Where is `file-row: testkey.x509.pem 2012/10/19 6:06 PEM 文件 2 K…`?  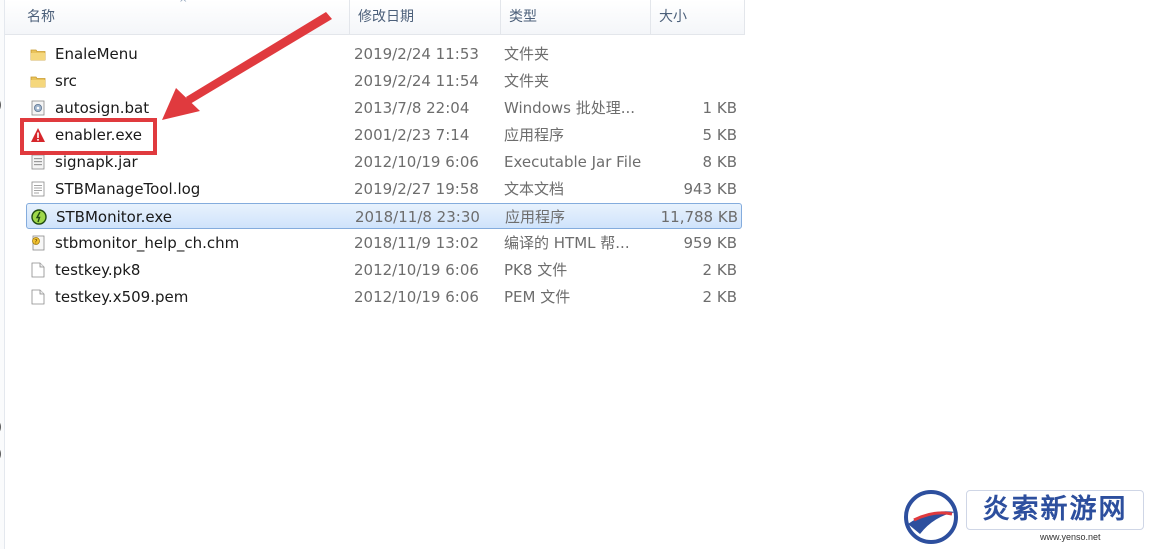
file-row: testkey.x509.pem 2012/10/19 6:06 PEM 文件 2 K… is located at coordinates (384, 297).